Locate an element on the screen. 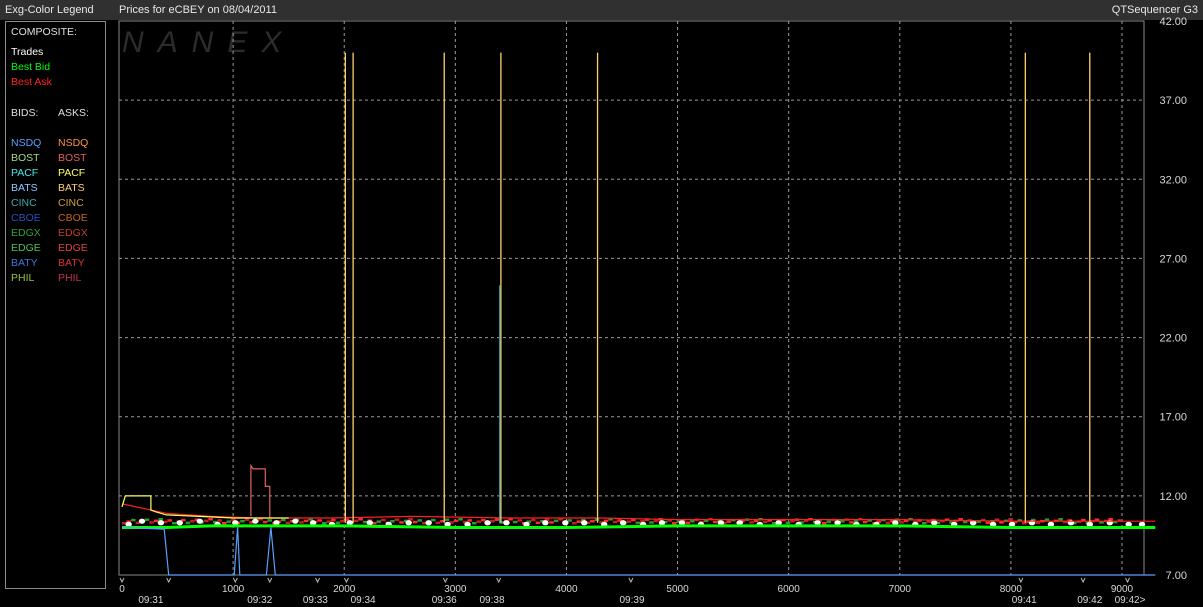 The image size is (1203, 607). y-tick-label: 37.00 is located at coordinates (1173, 101).